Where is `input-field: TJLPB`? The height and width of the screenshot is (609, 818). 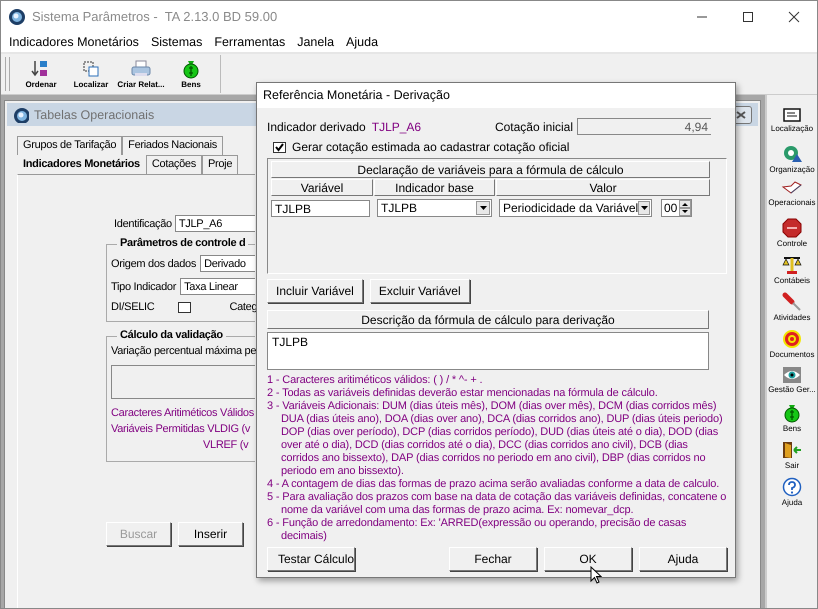
input-field: TJLPB is located at coordinates (320, 208).